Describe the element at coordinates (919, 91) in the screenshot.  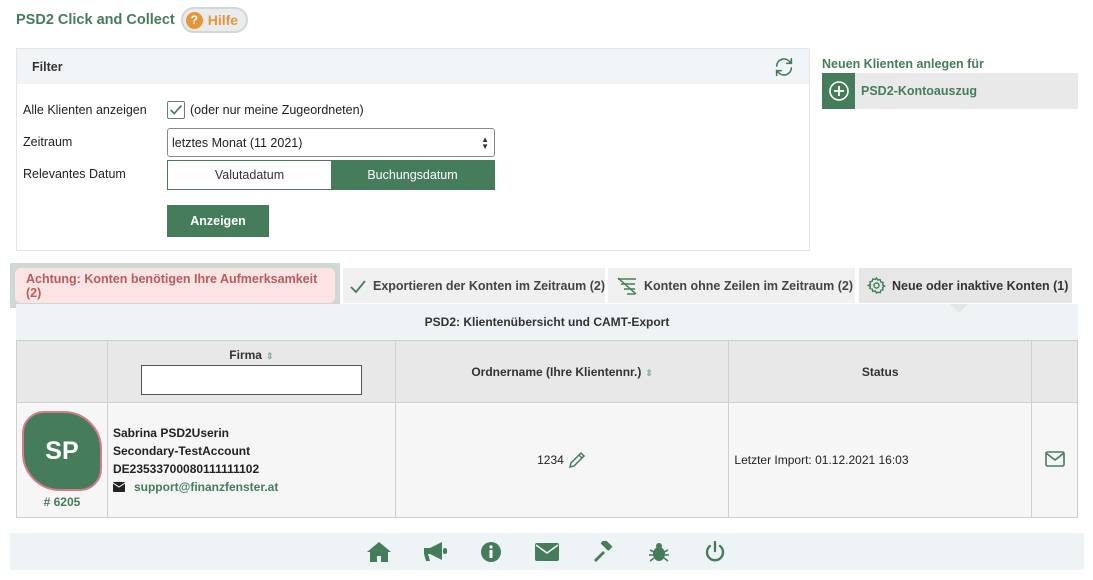
I see `new-client-label: PSD2-Kontoauszug` at that location.